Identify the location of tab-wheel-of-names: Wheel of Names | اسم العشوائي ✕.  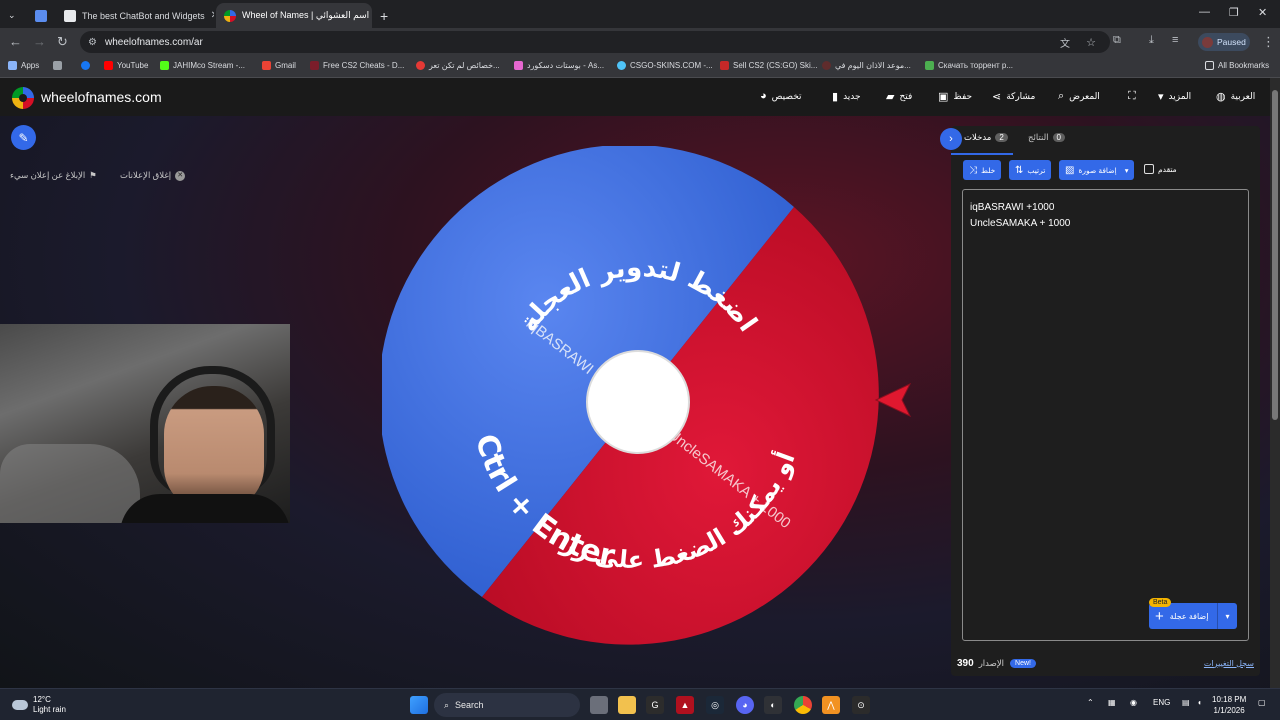
(294, 15).